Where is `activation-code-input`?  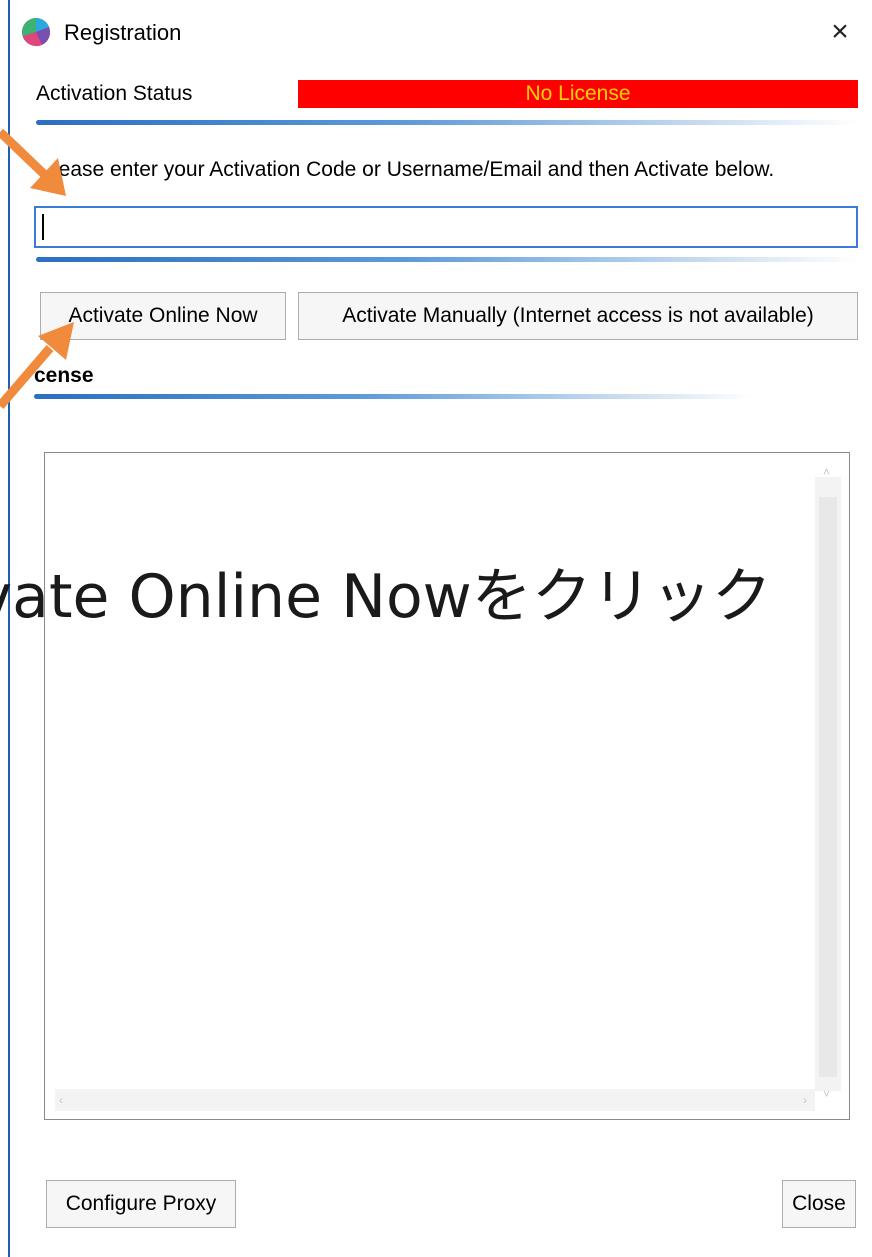
activation-code-input is located at coordinates (446, 227).